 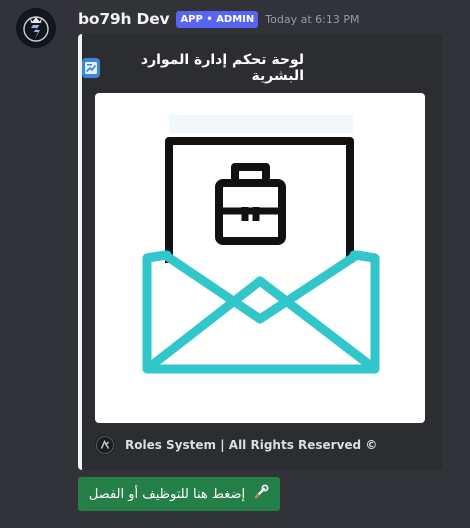 I want to click on bot-avatar, so click(x=36, y=28).